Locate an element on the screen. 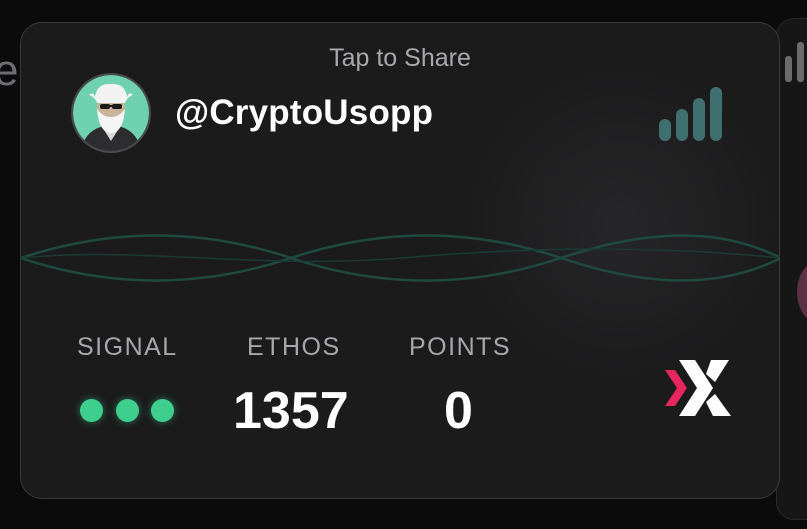  background-next-card is located at coordinates (791, 269).